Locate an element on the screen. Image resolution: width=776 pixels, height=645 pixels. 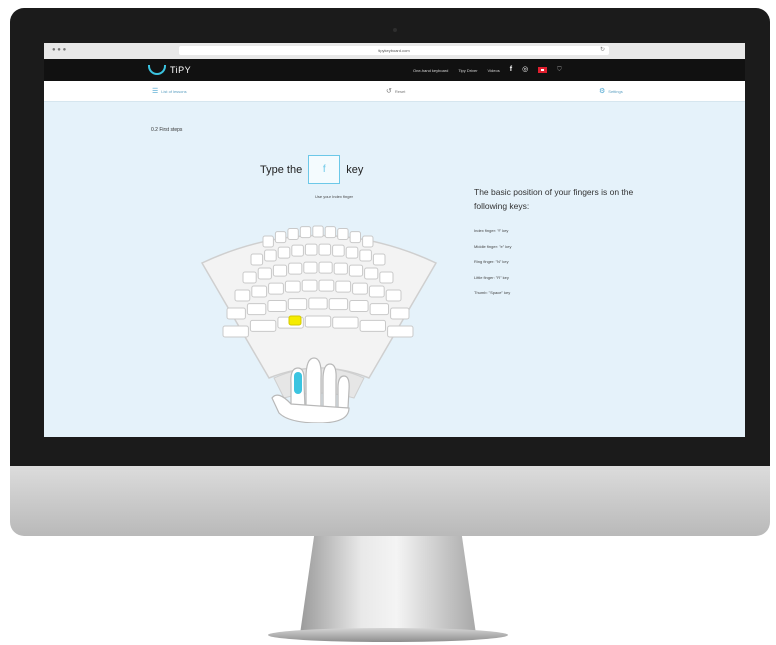
list-of-lessons-button: ☰ List of lessons is located at coordinates (169, 91).